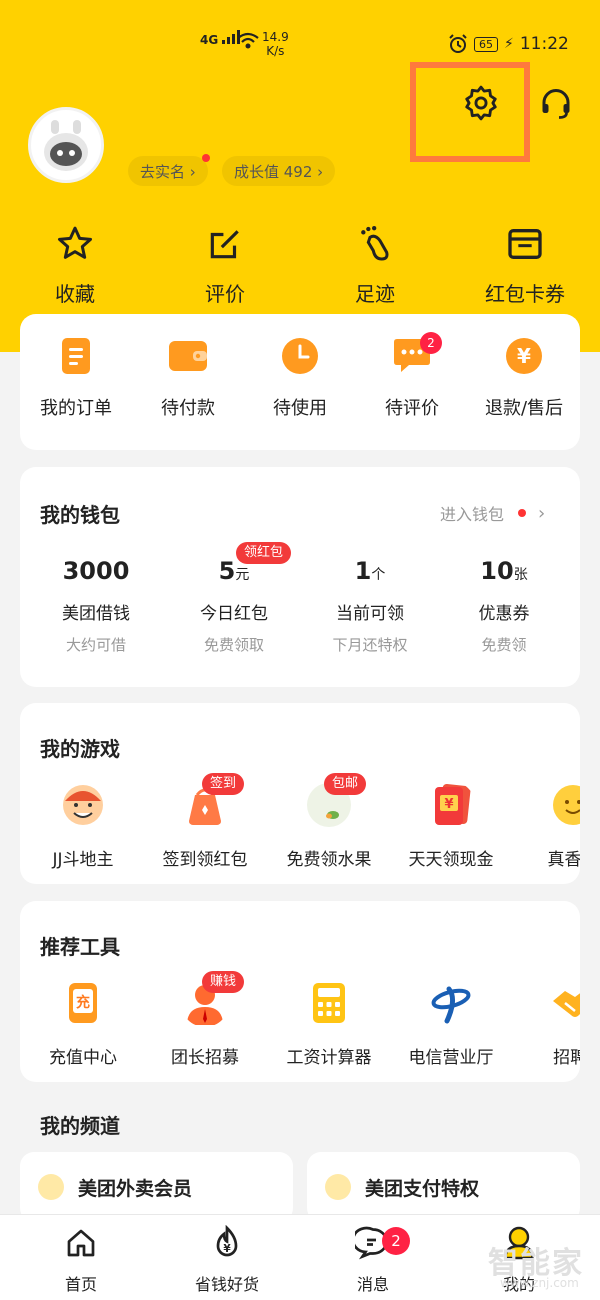 This screenshot has height=1300, width=600. What do you see at coordinates (76, 378) in the screenshot?
I see `order-item-all: 我的订单` at bounding box center [76, 378].